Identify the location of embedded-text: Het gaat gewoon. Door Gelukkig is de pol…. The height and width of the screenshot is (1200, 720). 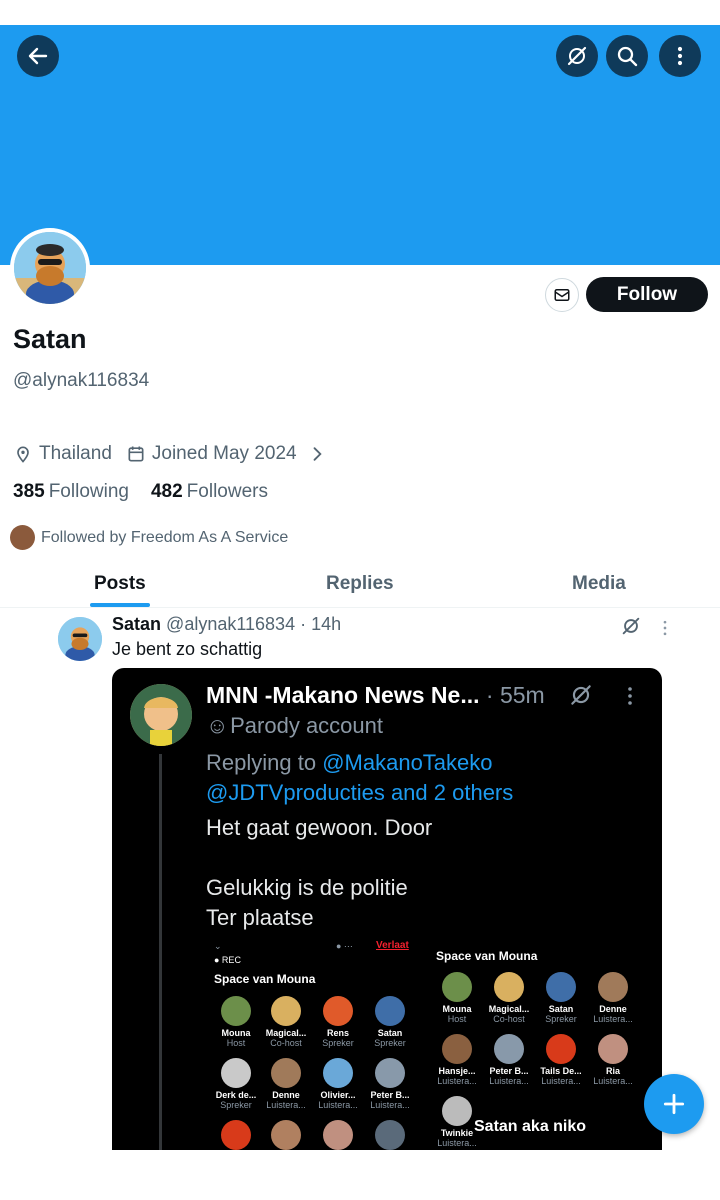
(319, 872).